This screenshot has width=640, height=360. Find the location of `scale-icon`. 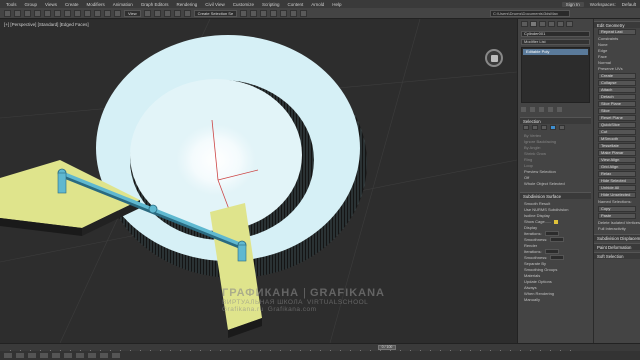

scale-icon is located at coordinates (117, 13).